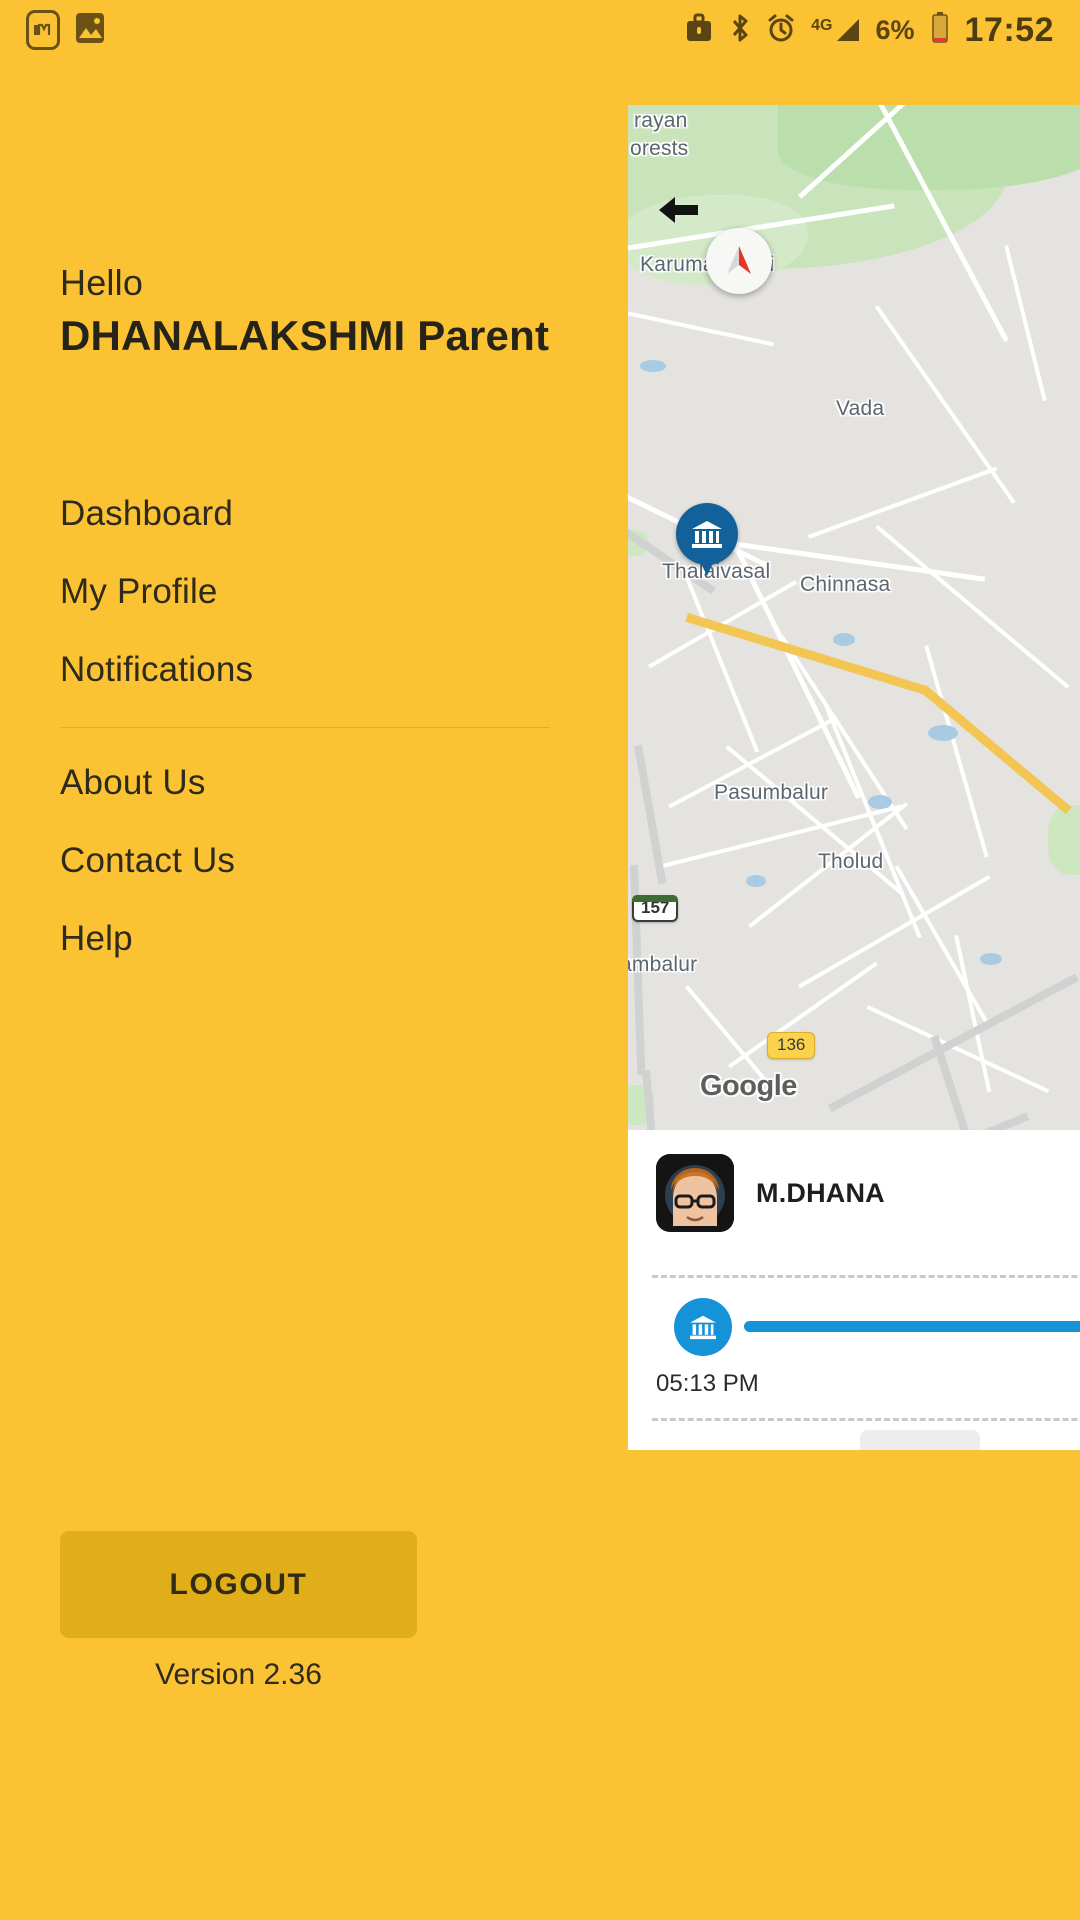  What do you see at coordinates (695, 1193) in the screenshot?
I see `student-avatar` at bounding box center [695, 1193].